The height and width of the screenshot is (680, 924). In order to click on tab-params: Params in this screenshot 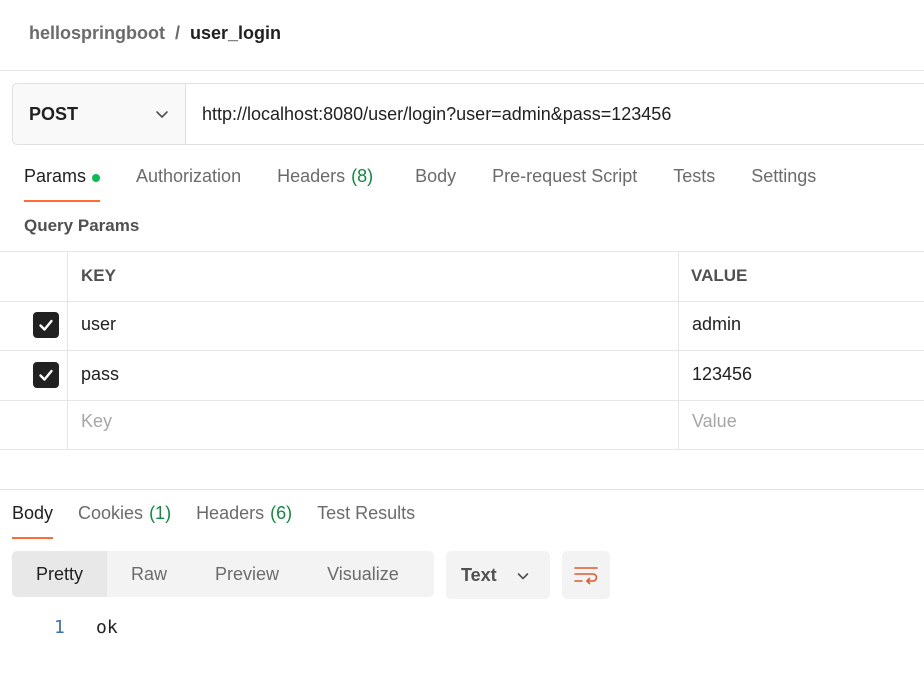, I will do `click(62, 184)`.